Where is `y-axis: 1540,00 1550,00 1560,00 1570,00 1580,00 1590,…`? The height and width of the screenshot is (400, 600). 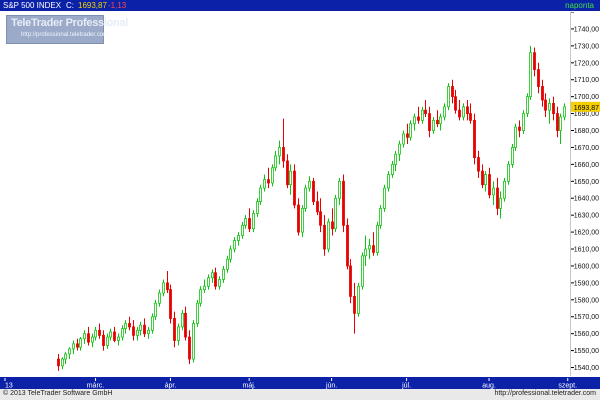 y-axis: 1540,00 1550,00 1560,00 1570,00 1580,00 1590,… is located at coordinates (585, 193).